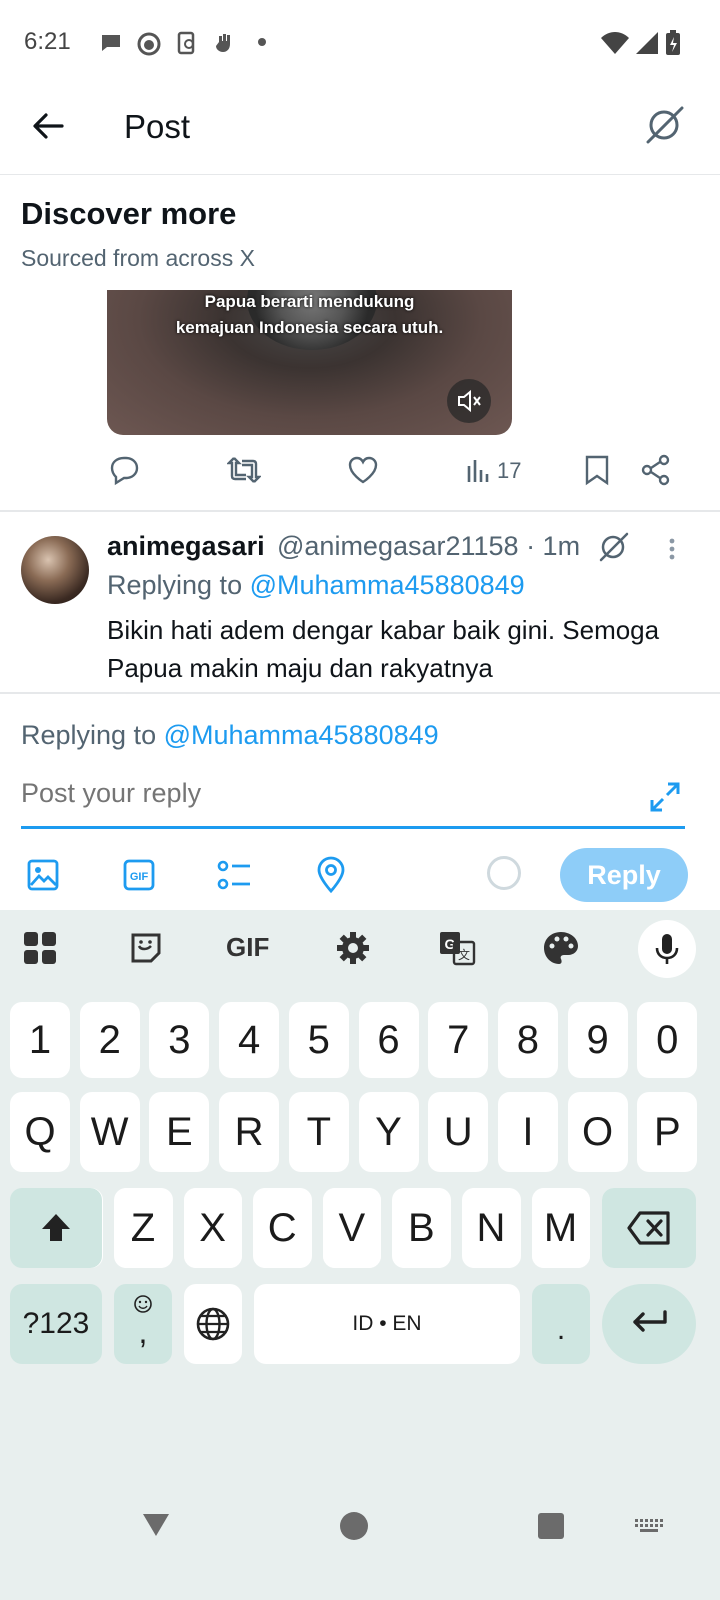  What do you see at coordinates (212, 1228) in the screenshot?
I see `key-x: X` at bounding box center [212, 1228].